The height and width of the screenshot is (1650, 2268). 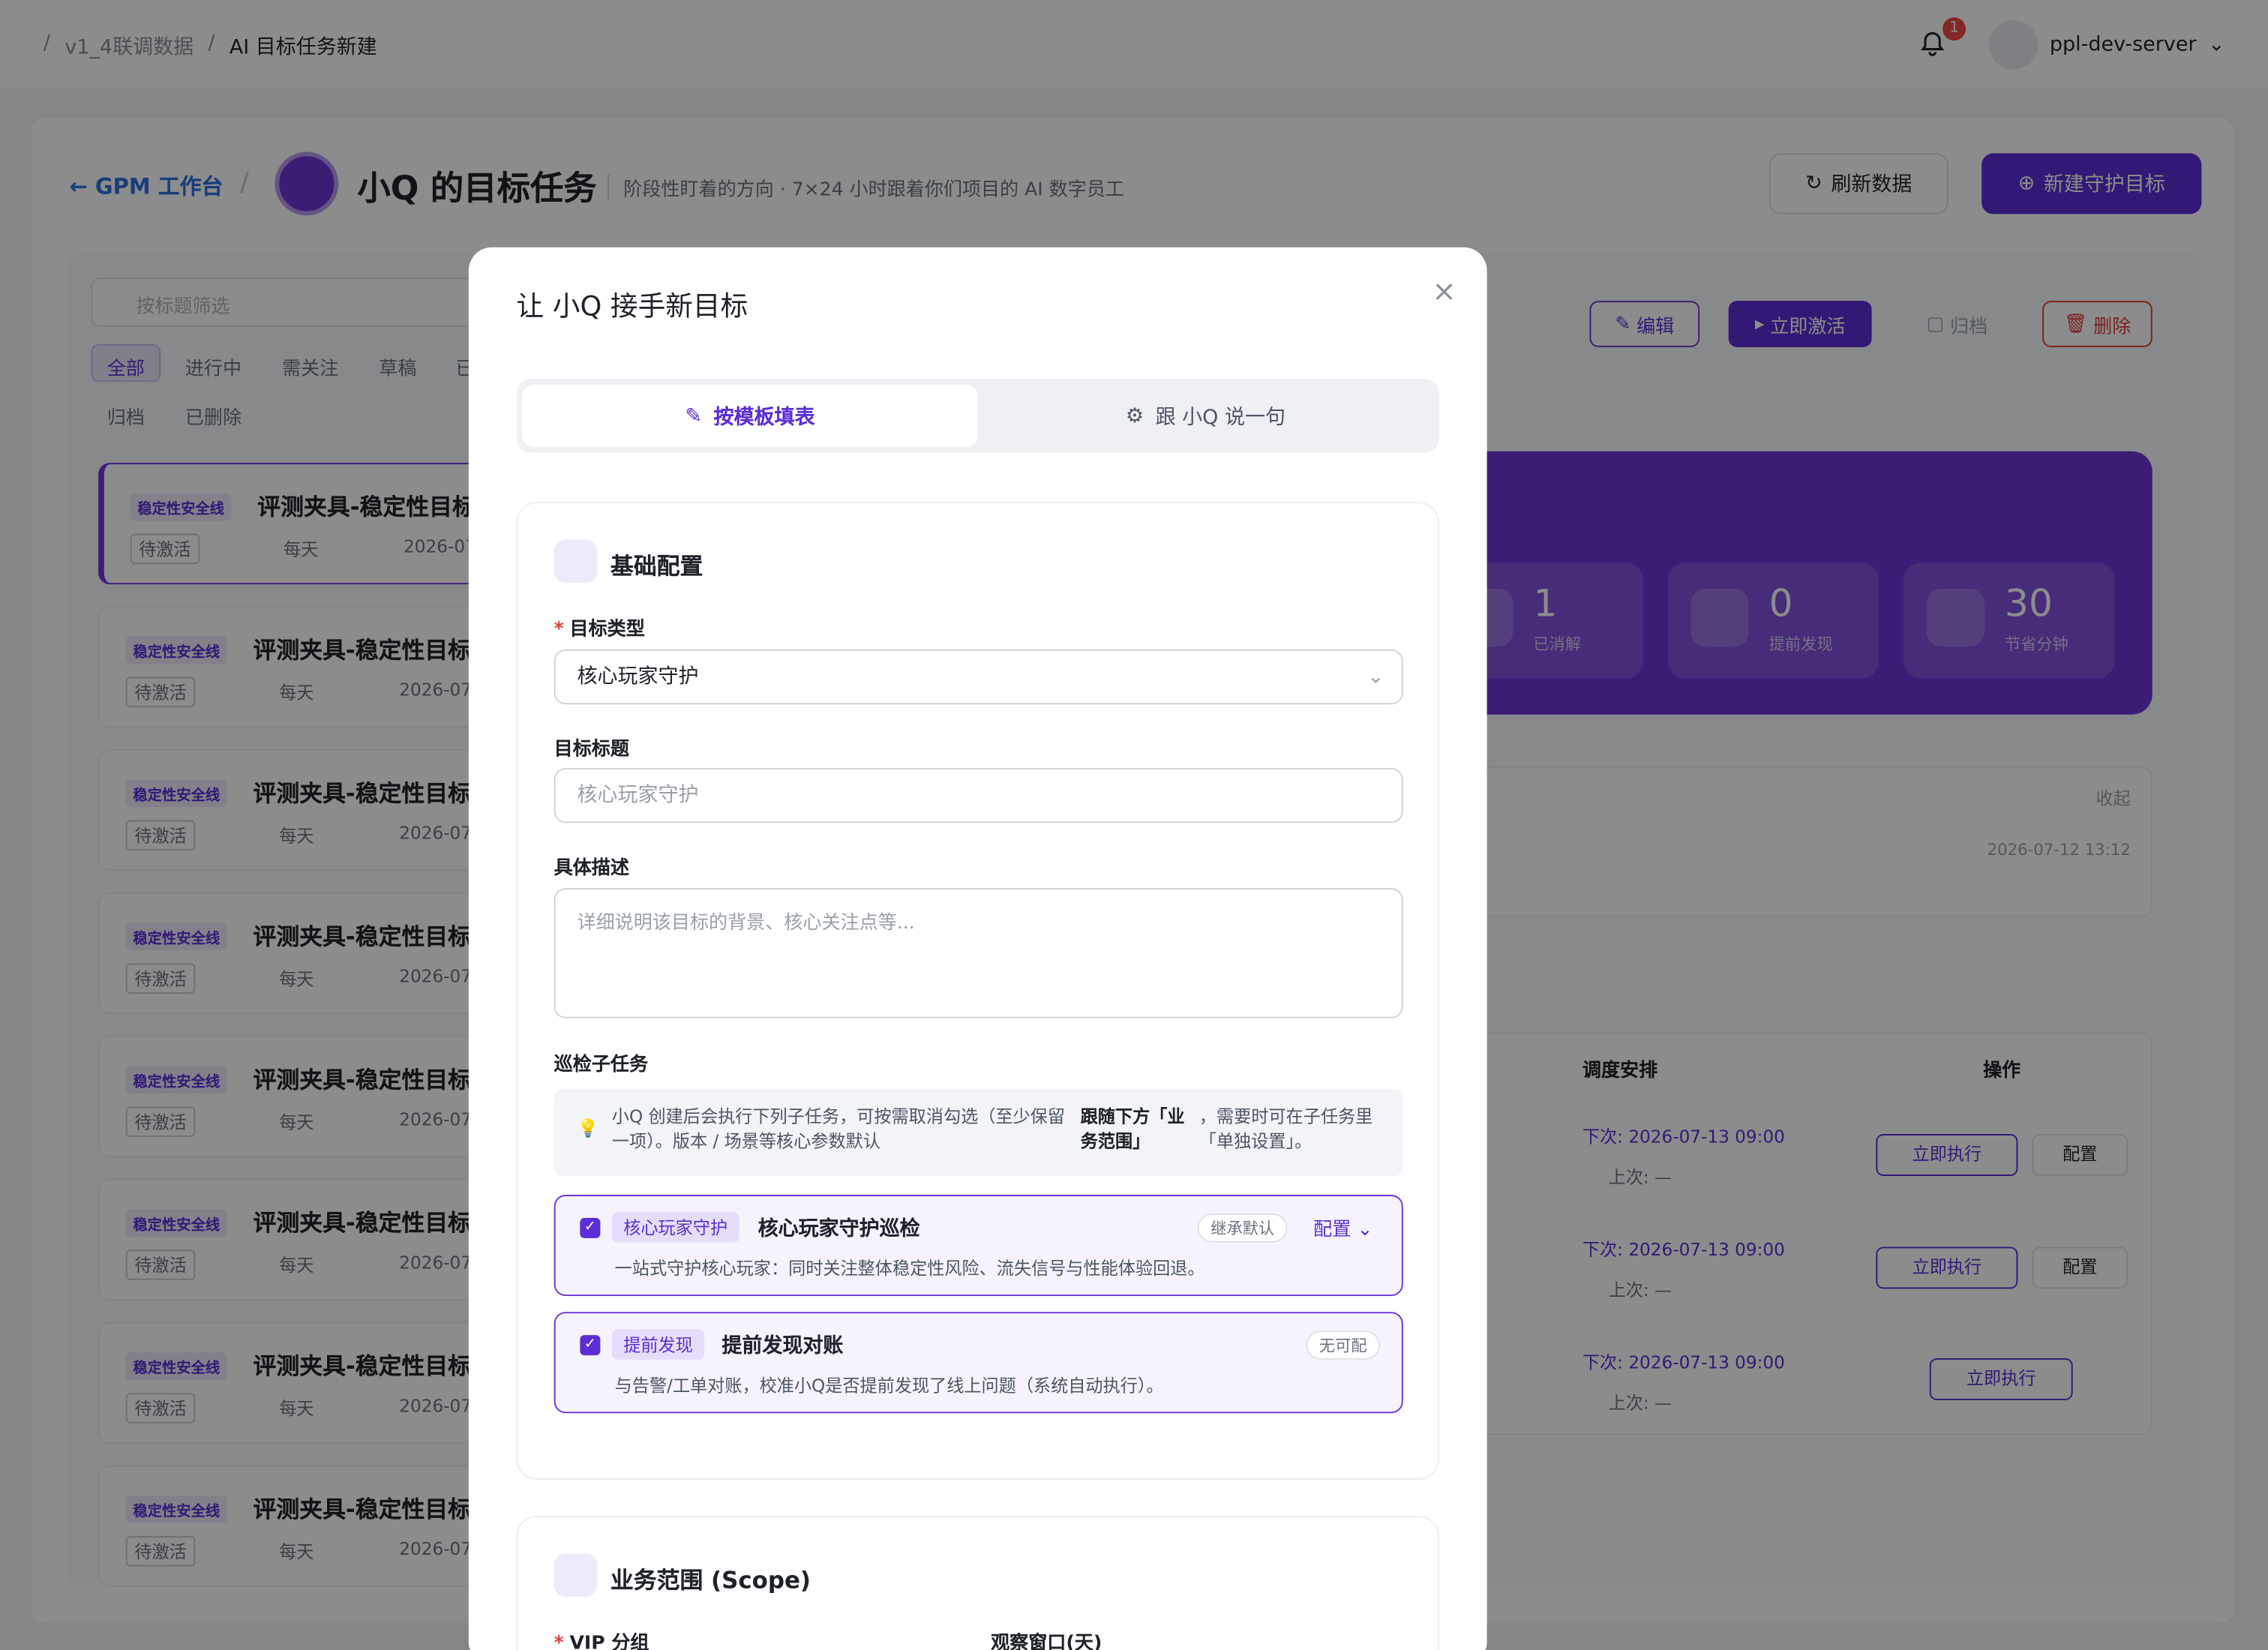 I want to click on tab-chat-label: 跟 小Q 说一句, so click(x=1220, y=417).